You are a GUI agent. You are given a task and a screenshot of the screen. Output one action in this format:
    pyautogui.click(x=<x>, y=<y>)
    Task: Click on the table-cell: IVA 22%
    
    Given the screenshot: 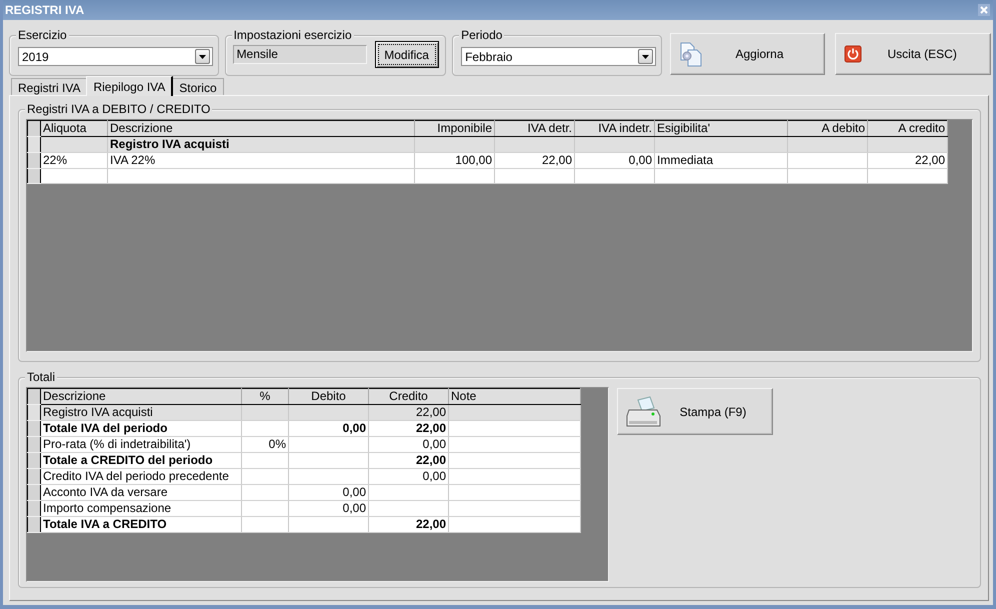 What is the action you would take?
    pyautogui.click(x=261, y=160)
    